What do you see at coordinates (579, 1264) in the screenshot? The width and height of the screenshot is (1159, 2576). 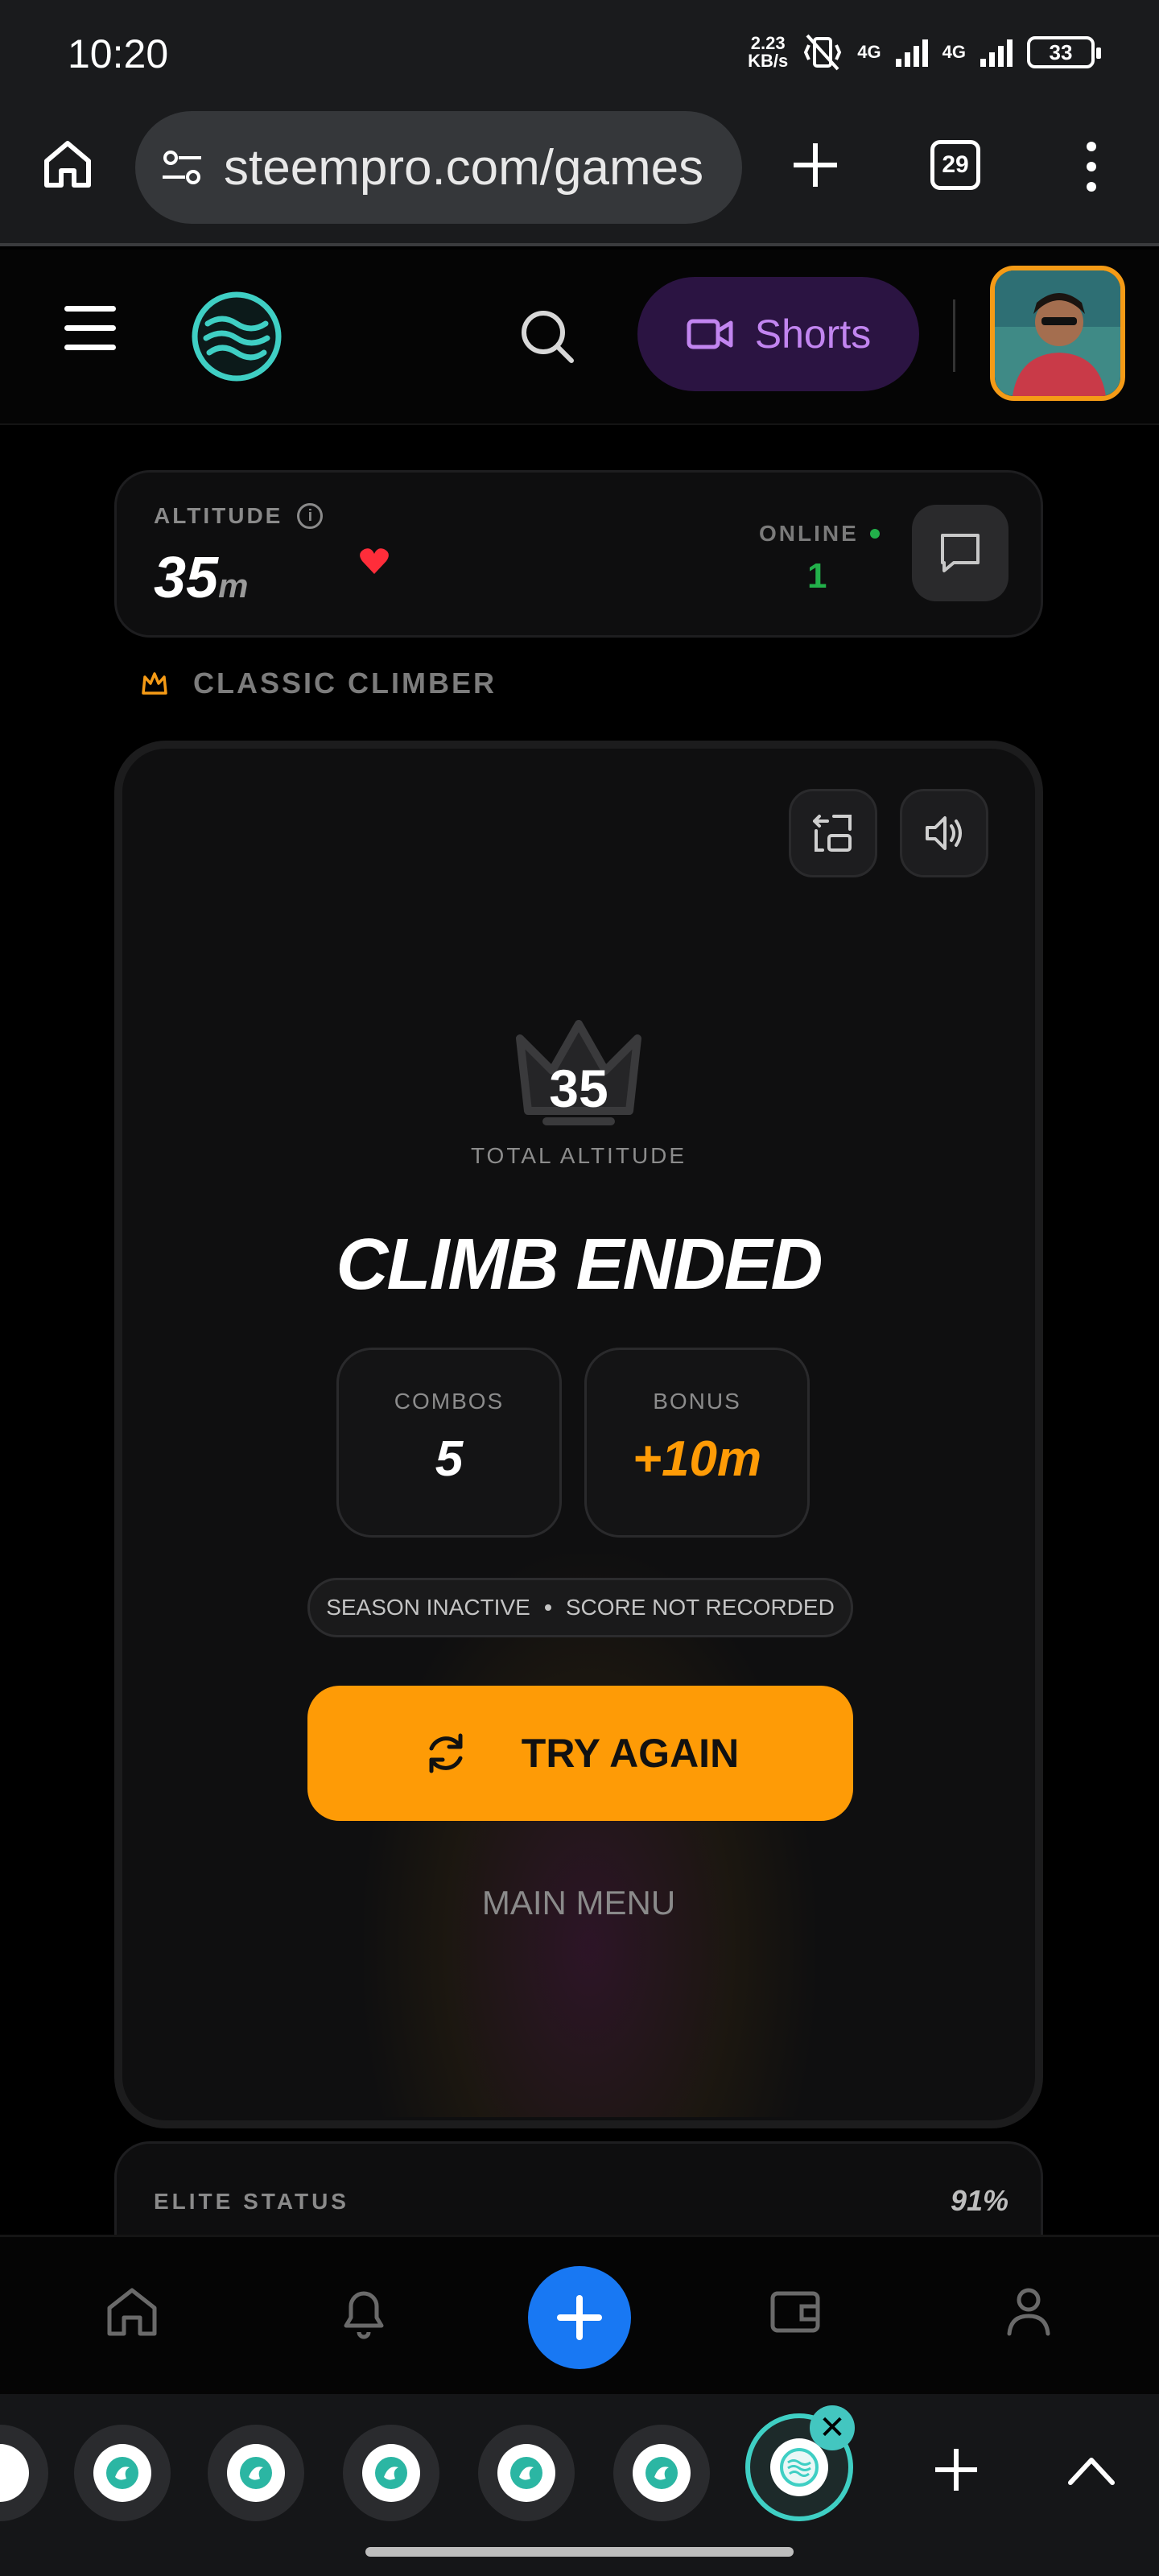 I see `game-over-title: CLIMB ENDED` at bounding box center [579, 1264].